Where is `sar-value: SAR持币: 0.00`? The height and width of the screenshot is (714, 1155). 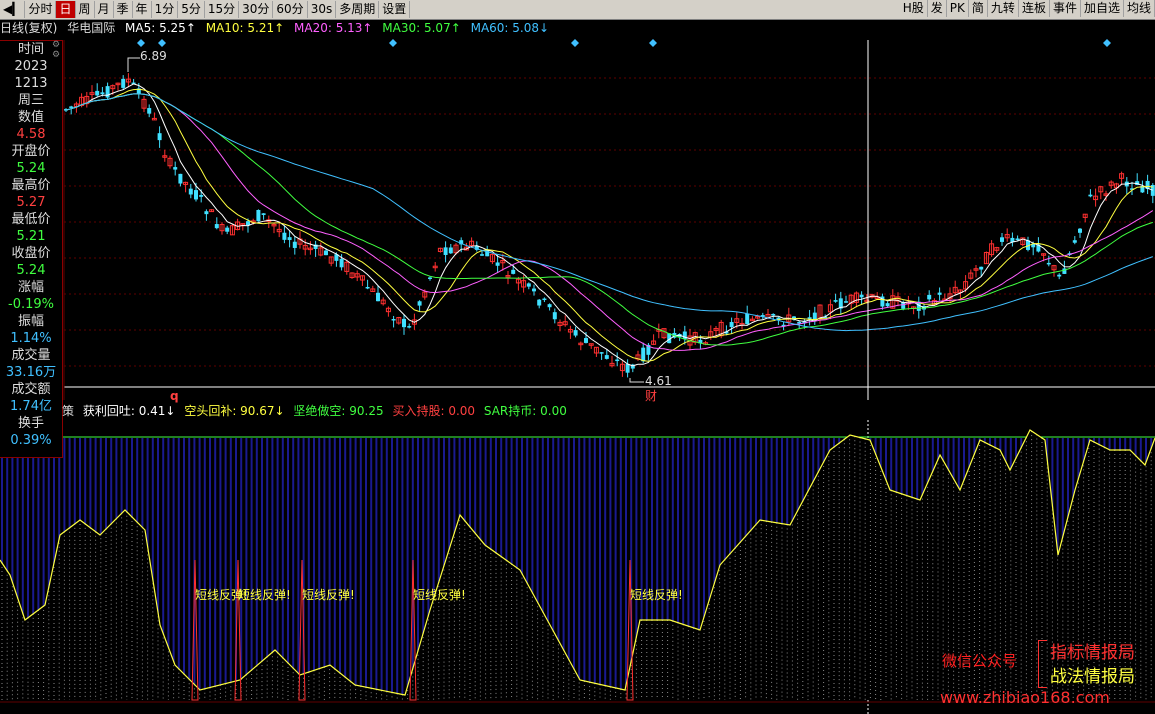
sar-value: SAR持币: 0.00 is located at coordinates (525, 411).